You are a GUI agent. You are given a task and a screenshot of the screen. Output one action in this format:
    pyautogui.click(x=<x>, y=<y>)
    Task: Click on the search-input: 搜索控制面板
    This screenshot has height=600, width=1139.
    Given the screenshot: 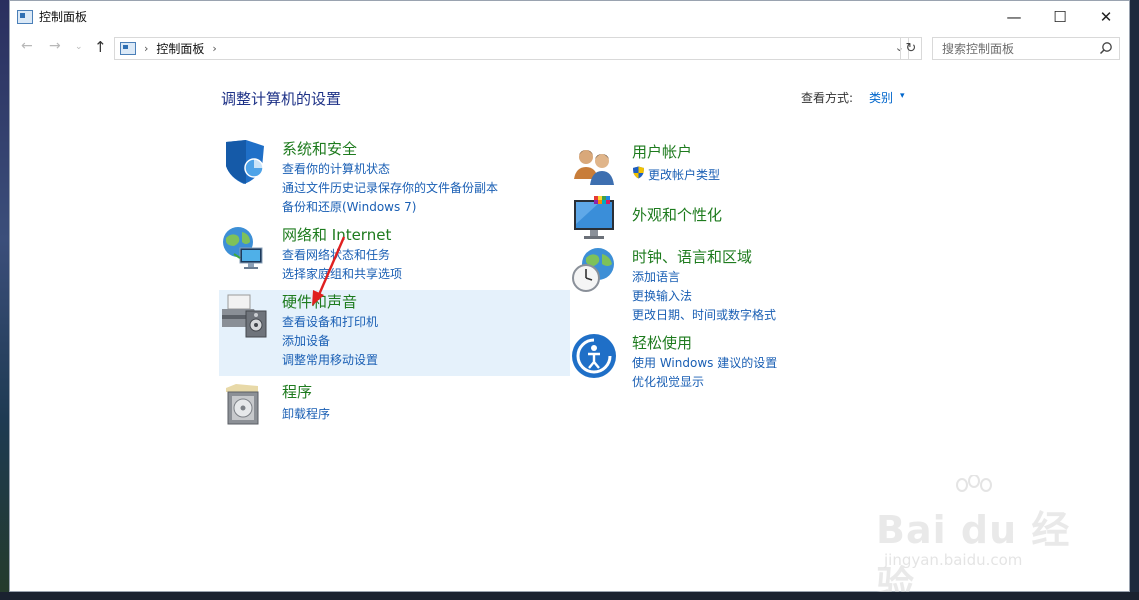 What is the action you would take?
    pyautogui.click(x=1026, y=48)
    